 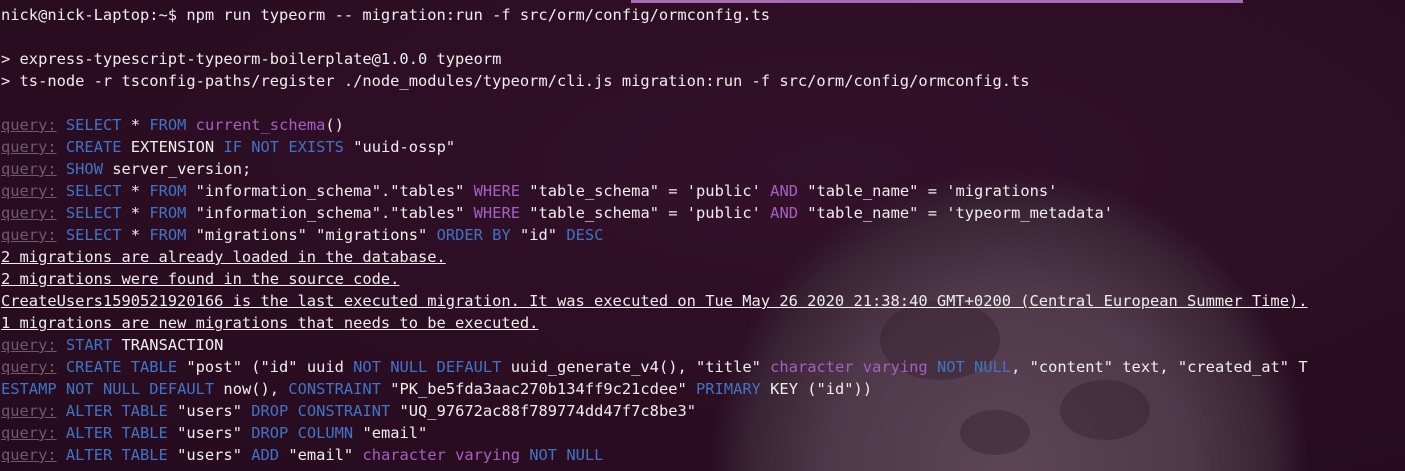 I want to click on selection-accent-bar, so click(x=937, y=1).